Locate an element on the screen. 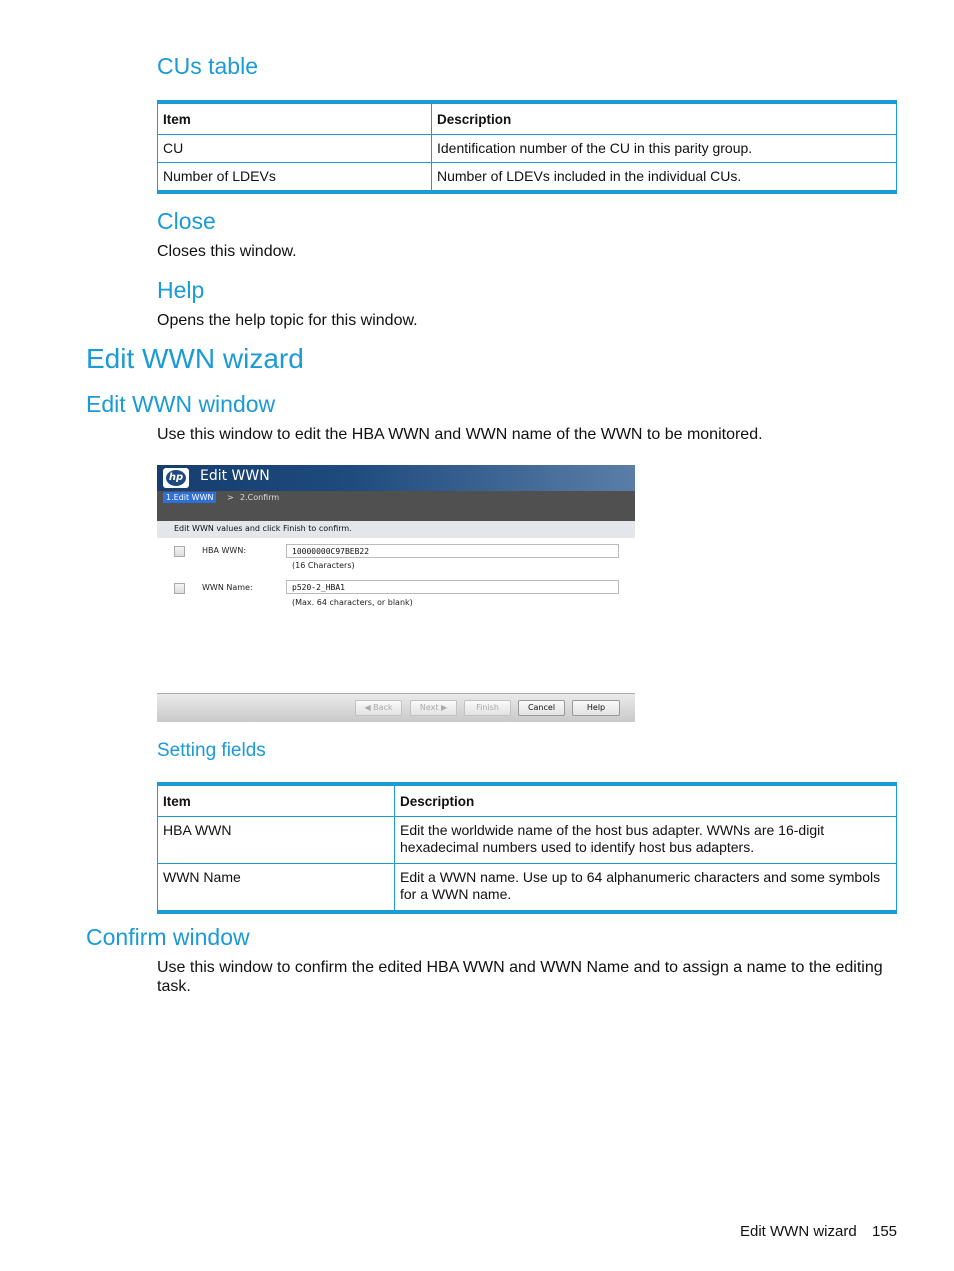 Image resolution: width=954 pixels, height=1271 pixels. setting-fields-heading: Setting fields is located at coordinates (211, 750).